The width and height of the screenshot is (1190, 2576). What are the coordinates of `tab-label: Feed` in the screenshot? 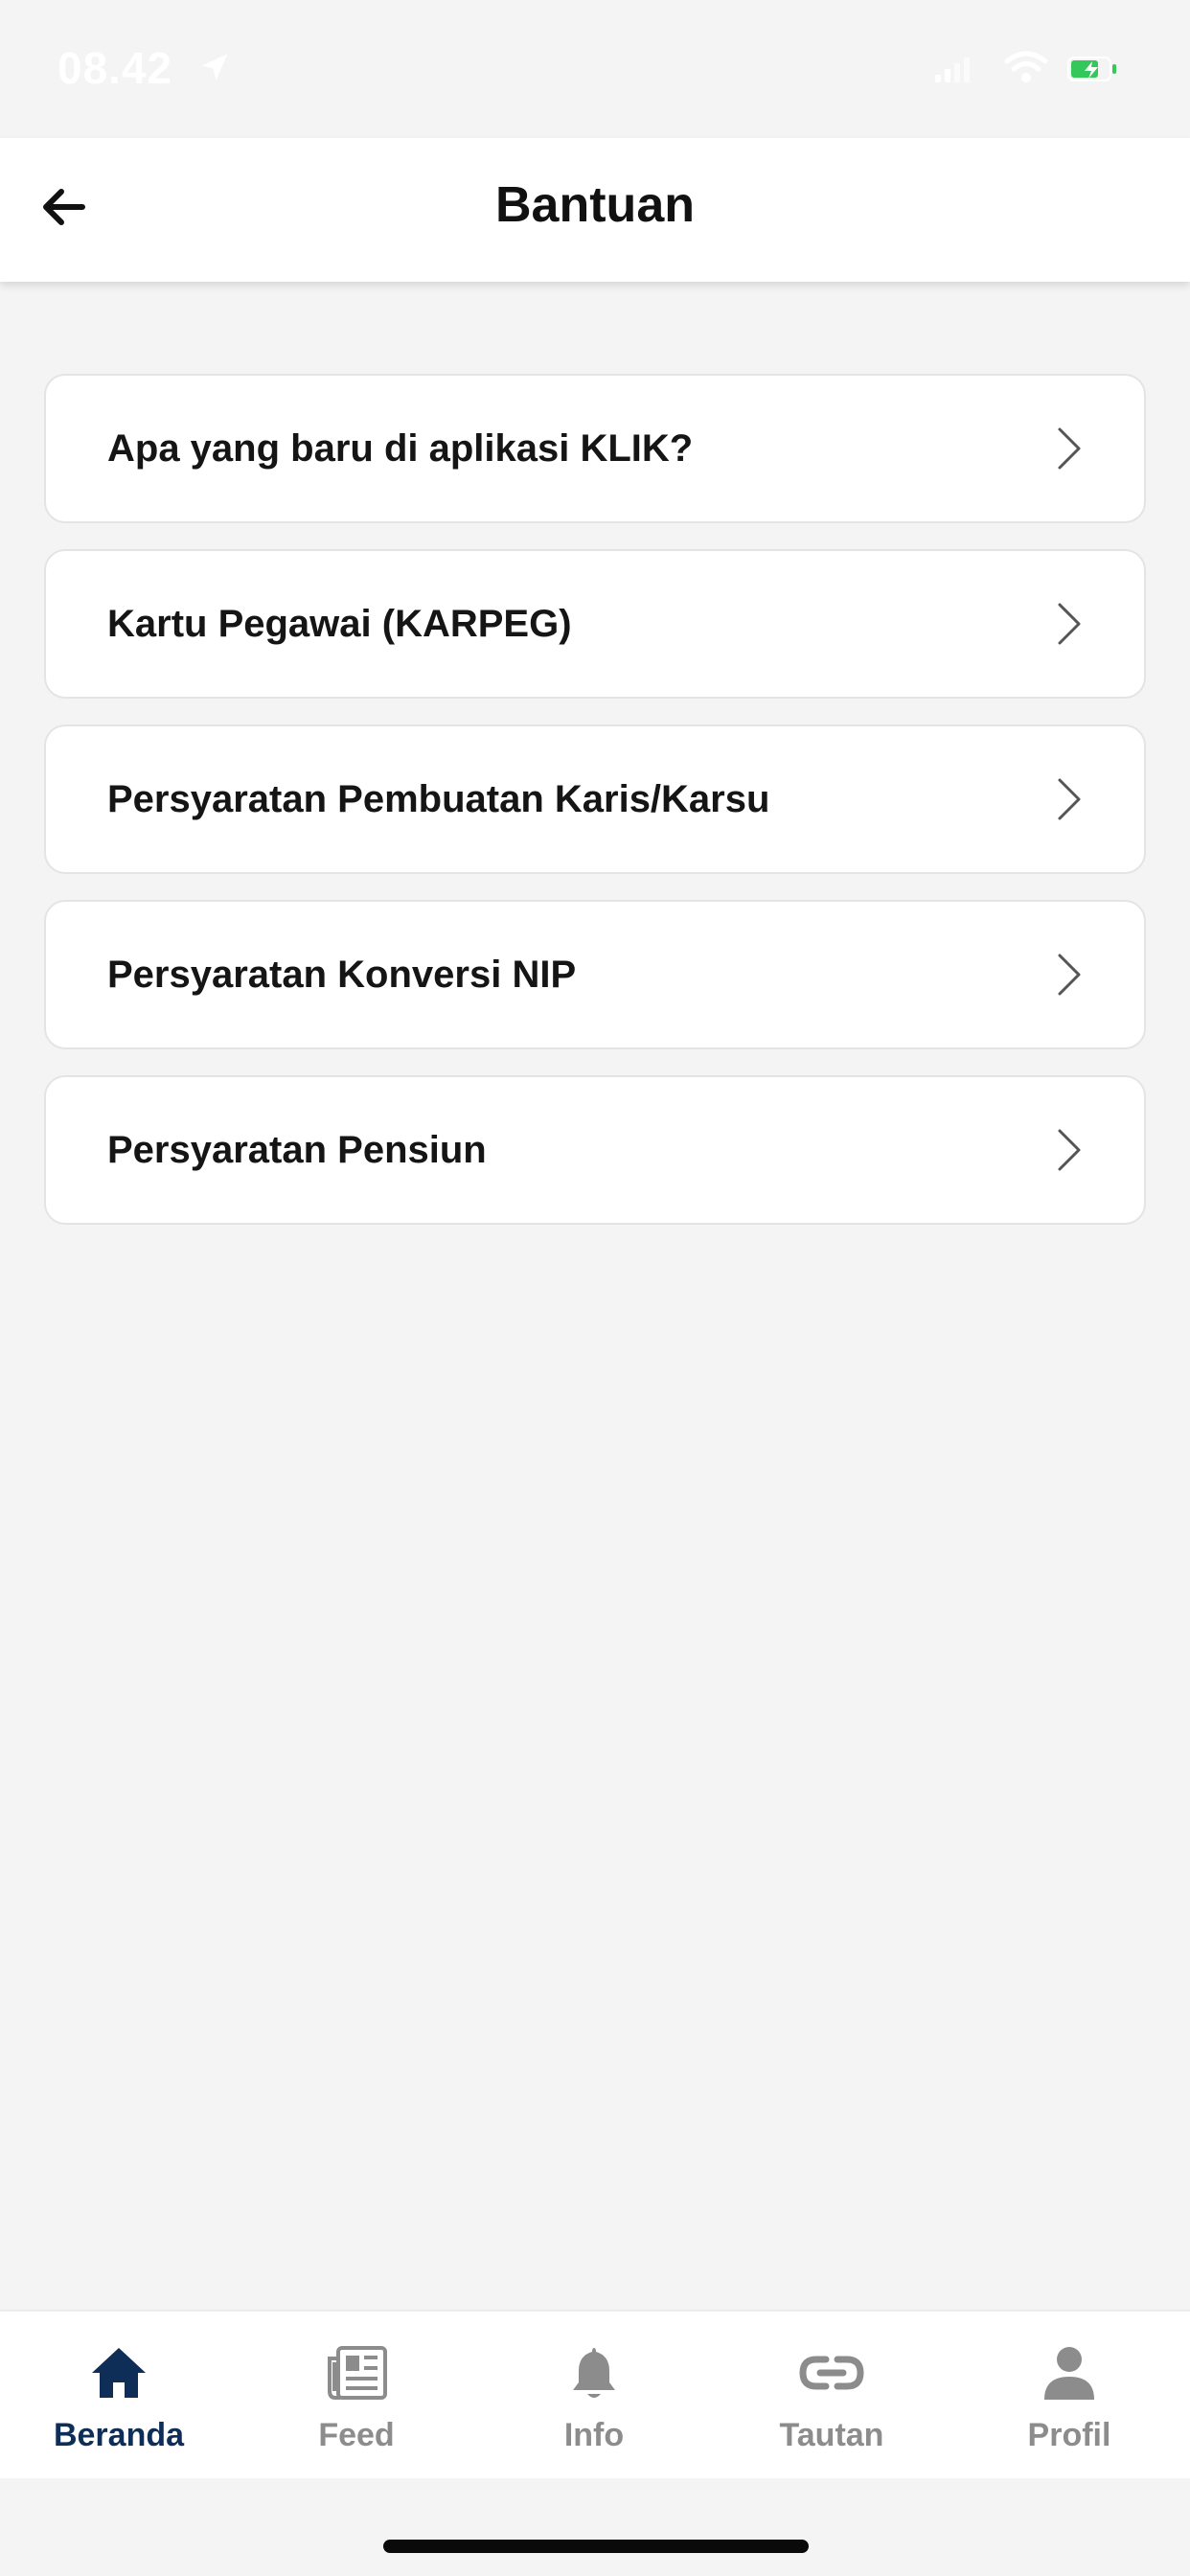 It's located at (357, 2435).